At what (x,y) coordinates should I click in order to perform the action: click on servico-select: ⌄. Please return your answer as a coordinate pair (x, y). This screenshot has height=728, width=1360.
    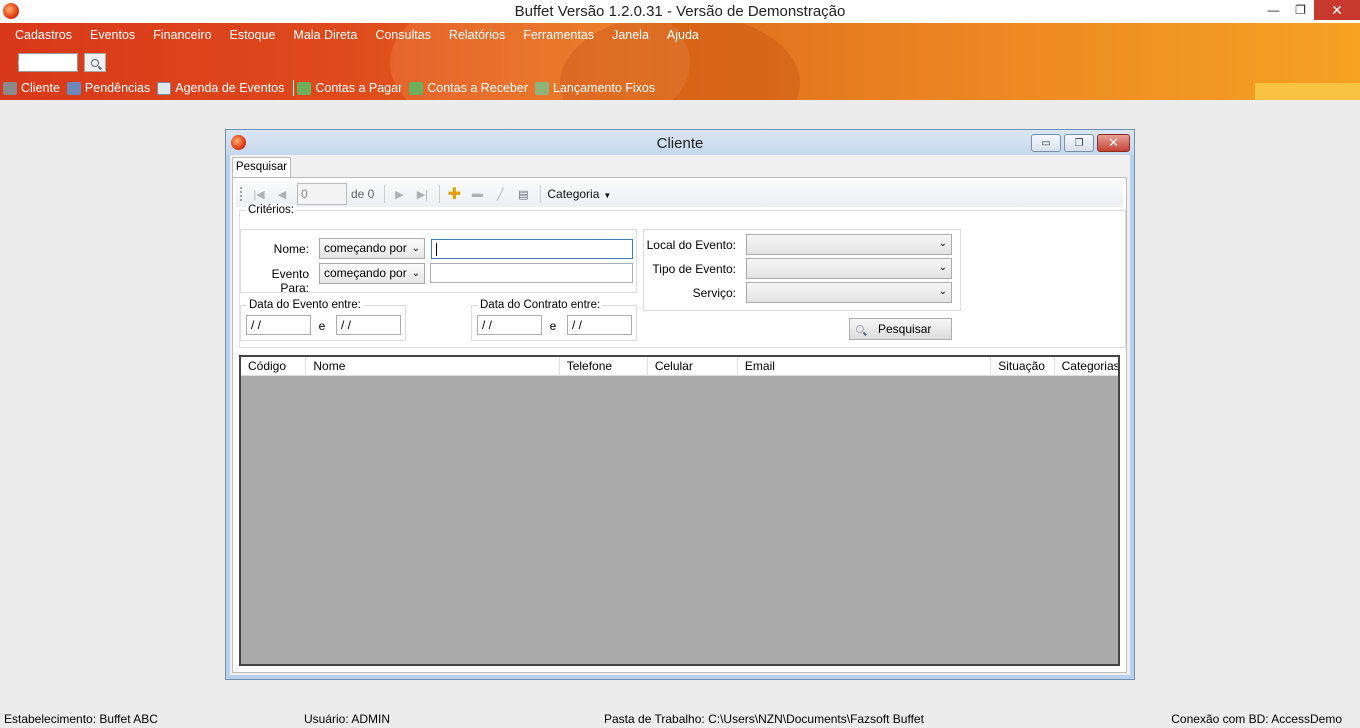
    Looking at the image, I should click on (849, 292).